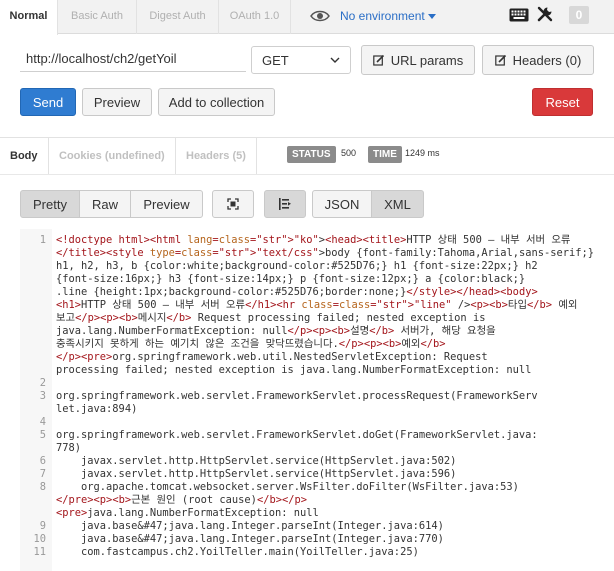  I want to click on headers-button: Headers (0), so click(538, 60).